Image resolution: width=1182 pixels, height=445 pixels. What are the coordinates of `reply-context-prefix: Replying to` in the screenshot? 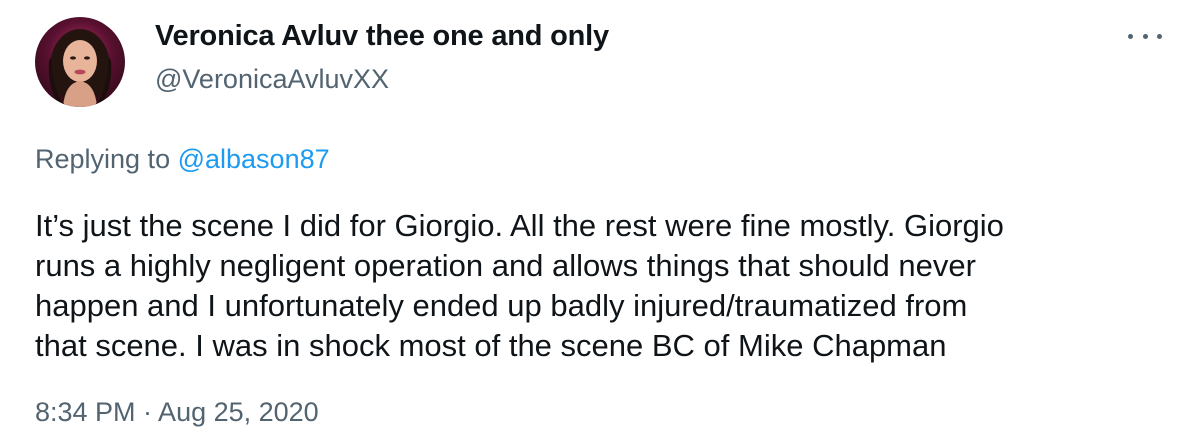 It's located at (106, 159).